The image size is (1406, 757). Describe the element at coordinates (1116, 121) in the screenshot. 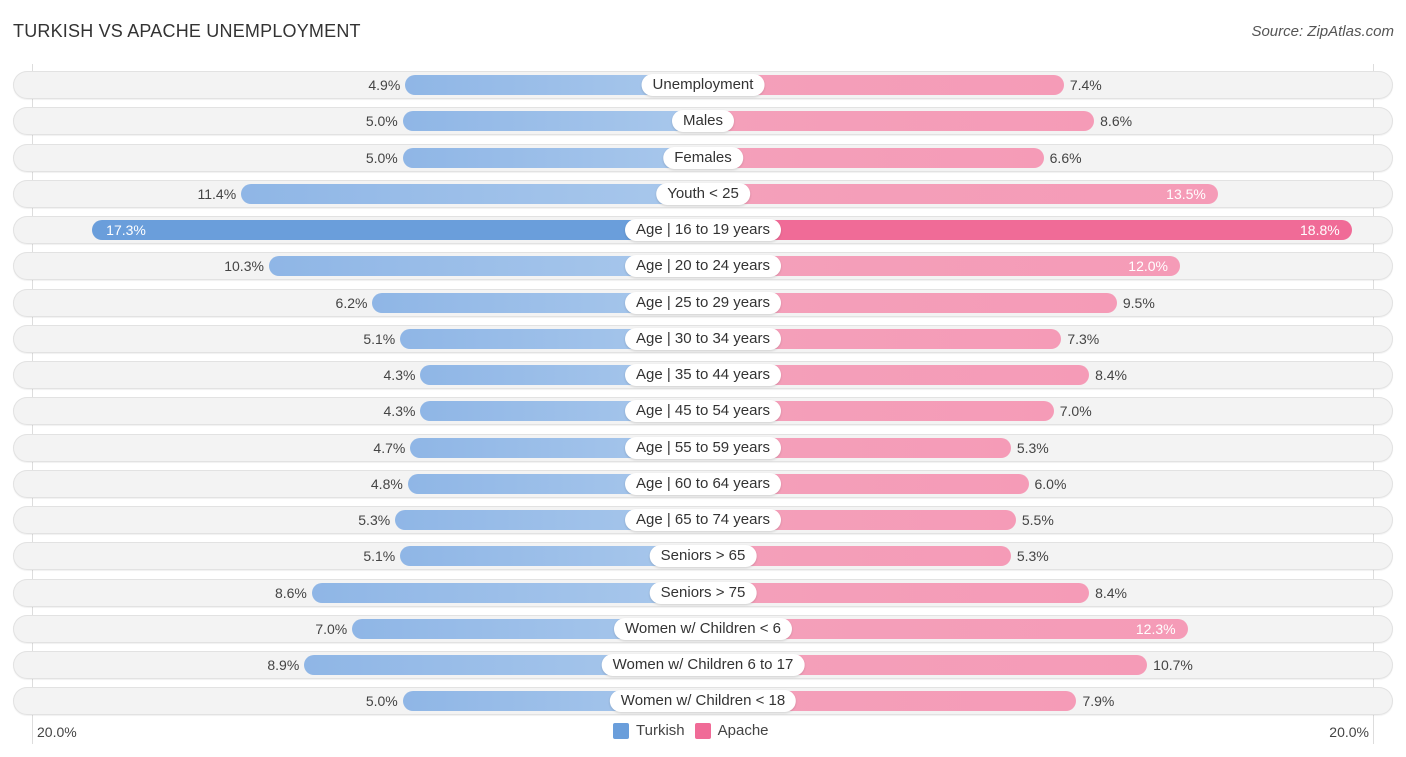

I see `value-label-apache: 8.6%` at that location.